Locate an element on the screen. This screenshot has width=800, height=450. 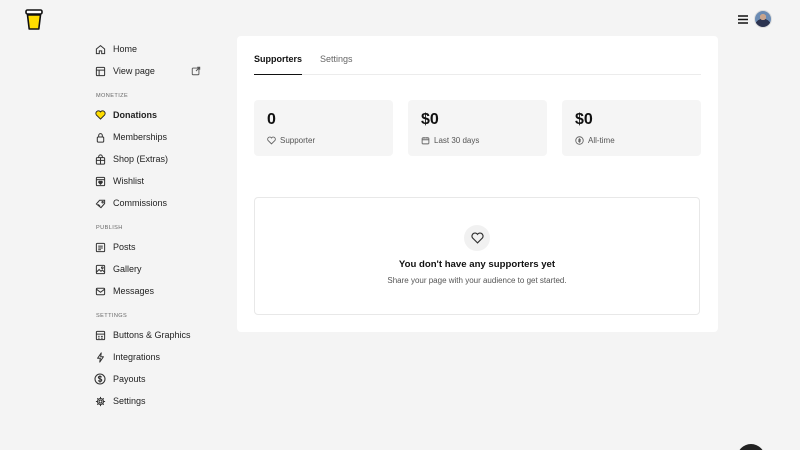
layout-icon is located at coordinates (100, 71).